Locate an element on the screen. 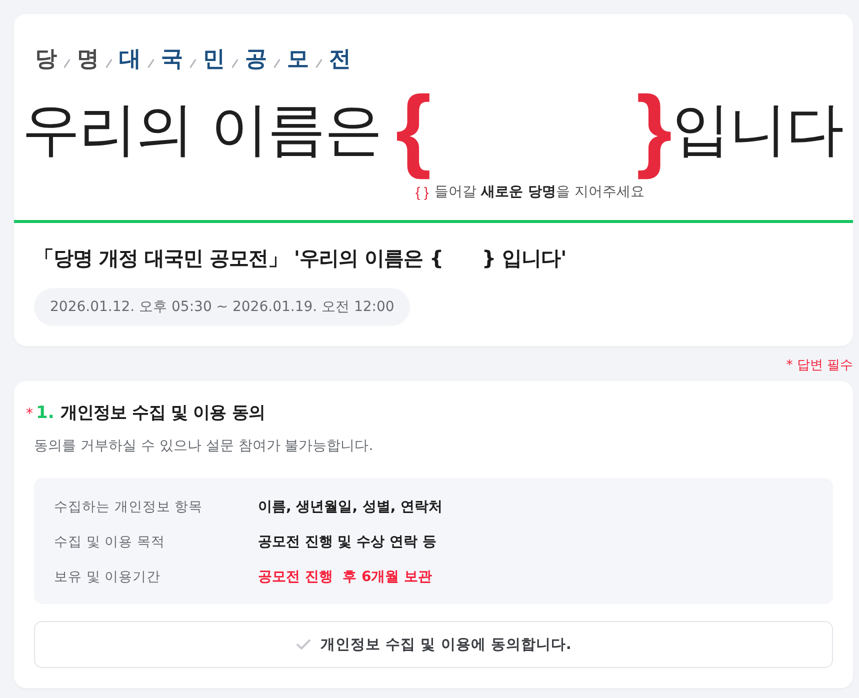  tagline-letter: 모 is located at coordinates (298, 60).